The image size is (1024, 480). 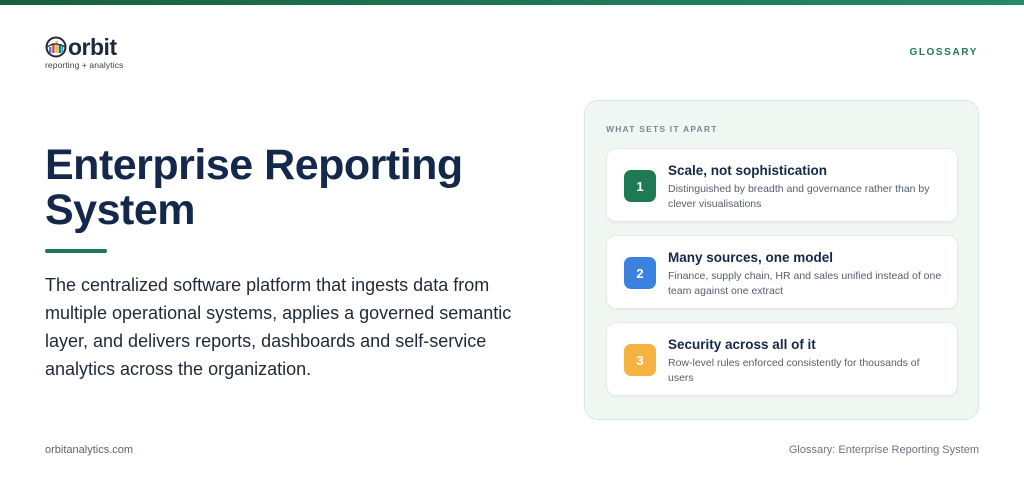 What do you see at coordinates (84, 65) in the screenshot?
I see `brand-tagline: reporting + analytics` at bounding box center [84, 65].